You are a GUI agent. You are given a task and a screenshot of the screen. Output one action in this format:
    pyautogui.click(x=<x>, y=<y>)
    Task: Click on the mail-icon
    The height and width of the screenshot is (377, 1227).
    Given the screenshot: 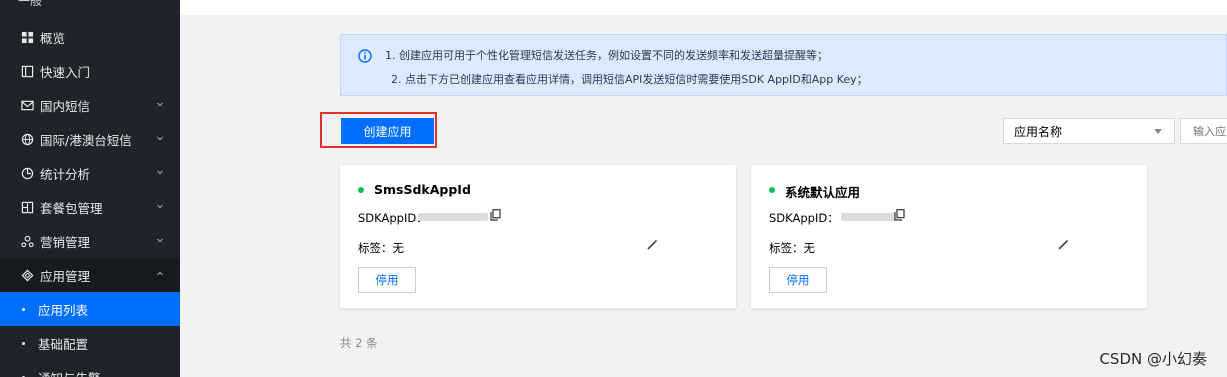 What is the action you would take?
    pyautogui.click(x=27, y=105)
    